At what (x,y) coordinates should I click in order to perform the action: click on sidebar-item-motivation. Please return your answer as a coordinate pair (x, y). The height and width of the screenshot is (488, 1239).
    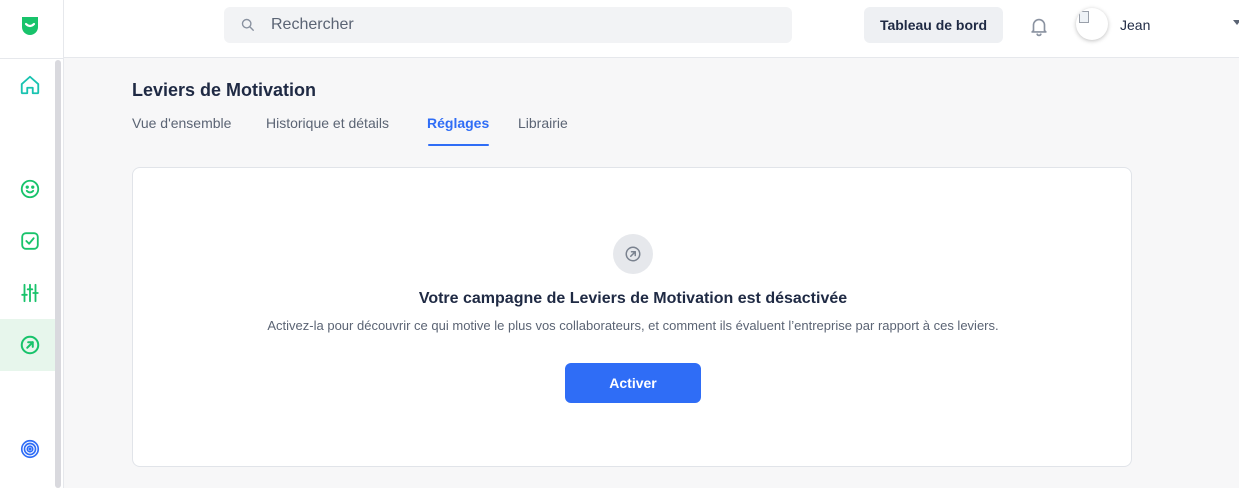
    Looking at the image, I should click on (30, 345).